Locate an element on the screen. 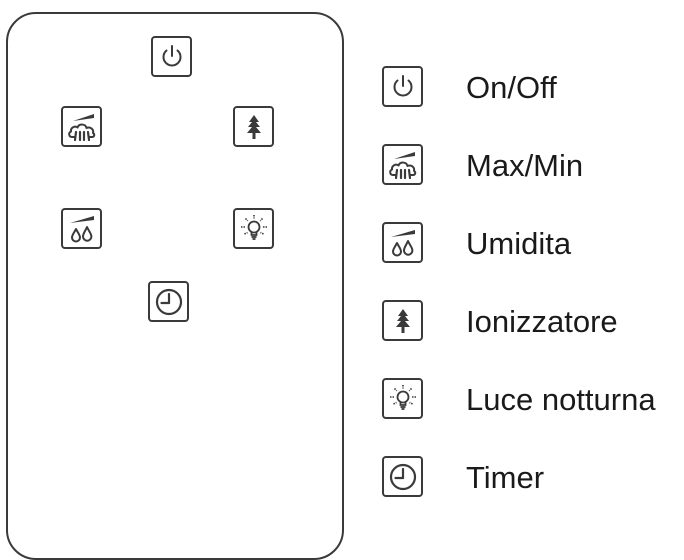 The image size is (684, 560). legend-humidity-button is located at coordinates (402, 242).